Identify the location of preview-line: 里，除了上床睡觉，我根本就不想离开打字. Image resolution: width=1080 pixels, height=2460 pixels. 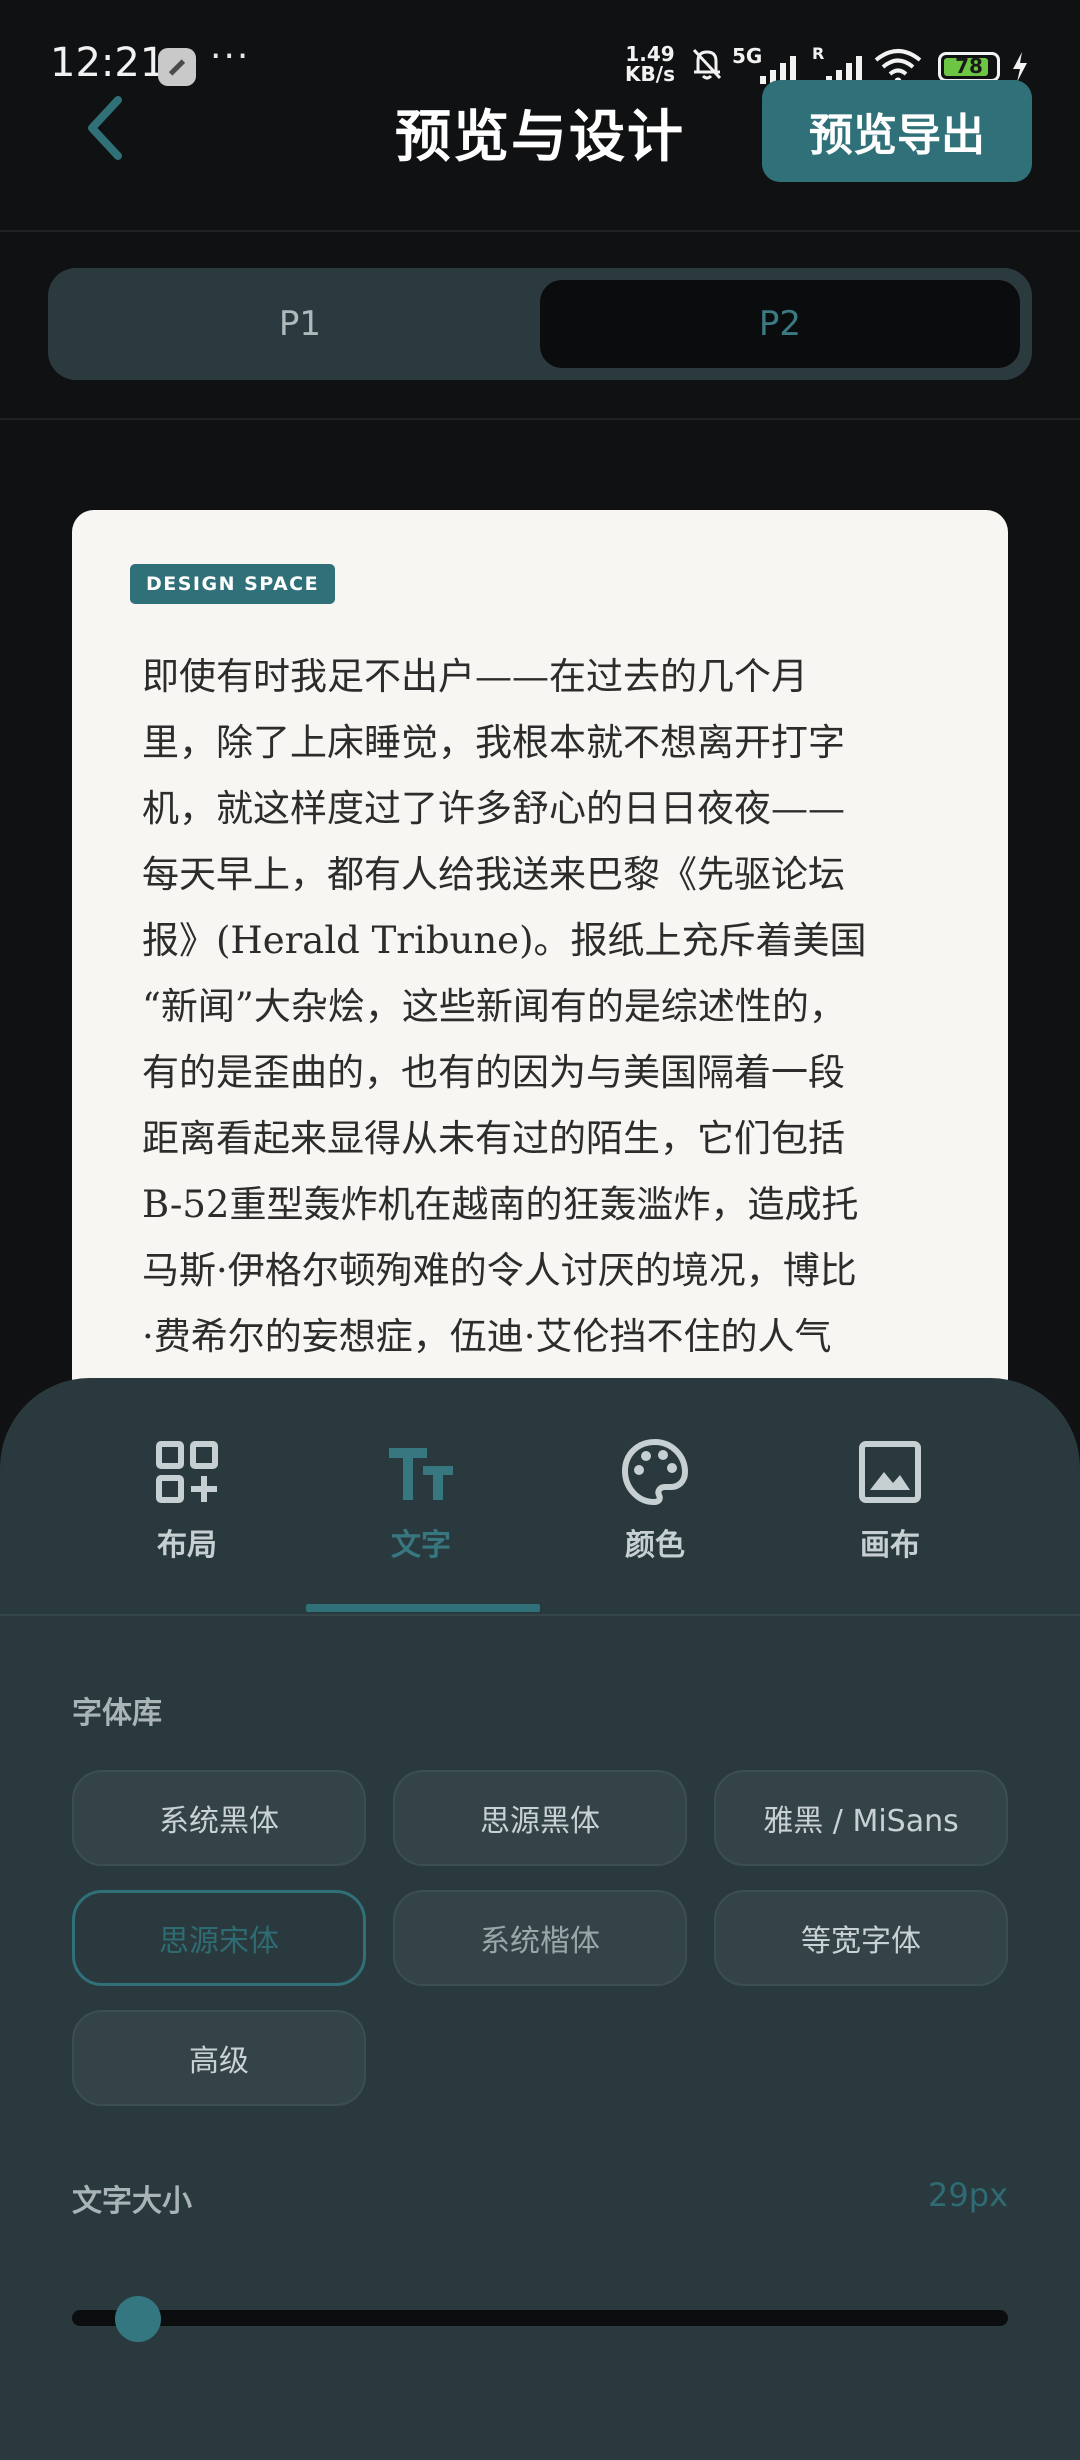
(493, 742).